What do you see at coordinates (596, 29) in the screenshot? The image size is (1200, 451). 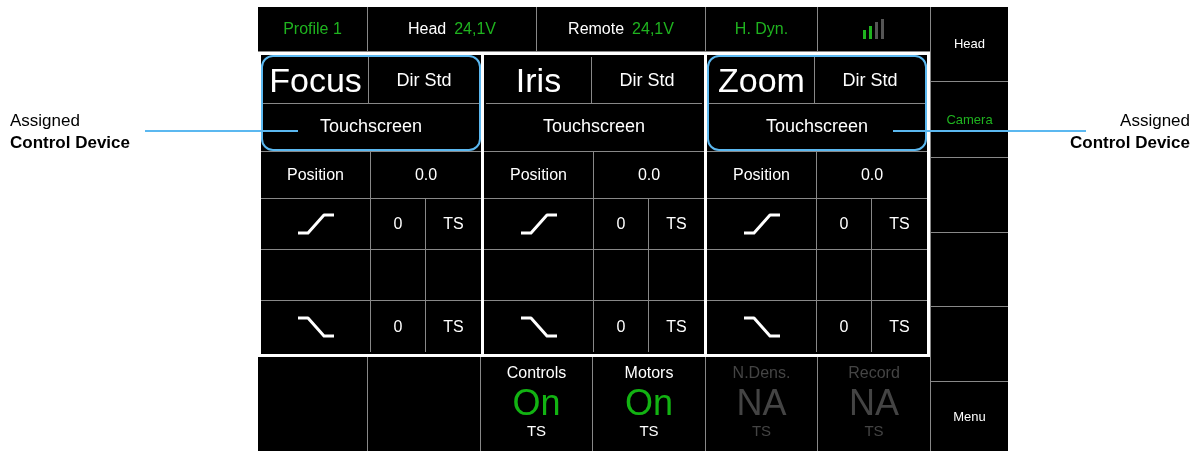 I see `voltage-label: Remote` at bounding box center [596, 29].